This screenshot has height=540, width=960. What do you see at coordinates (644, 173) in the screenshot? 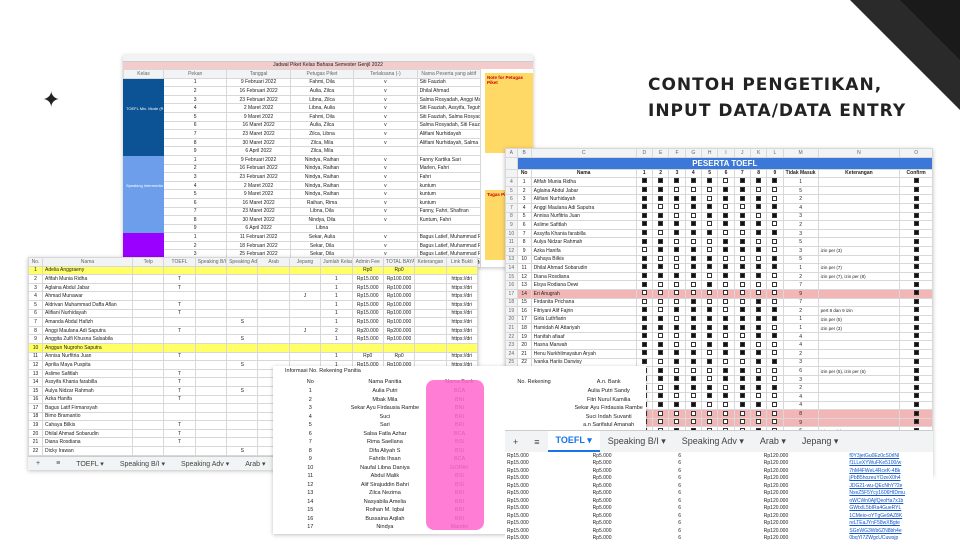
I see `header-cell: 1` at bounding box center [644, 173].